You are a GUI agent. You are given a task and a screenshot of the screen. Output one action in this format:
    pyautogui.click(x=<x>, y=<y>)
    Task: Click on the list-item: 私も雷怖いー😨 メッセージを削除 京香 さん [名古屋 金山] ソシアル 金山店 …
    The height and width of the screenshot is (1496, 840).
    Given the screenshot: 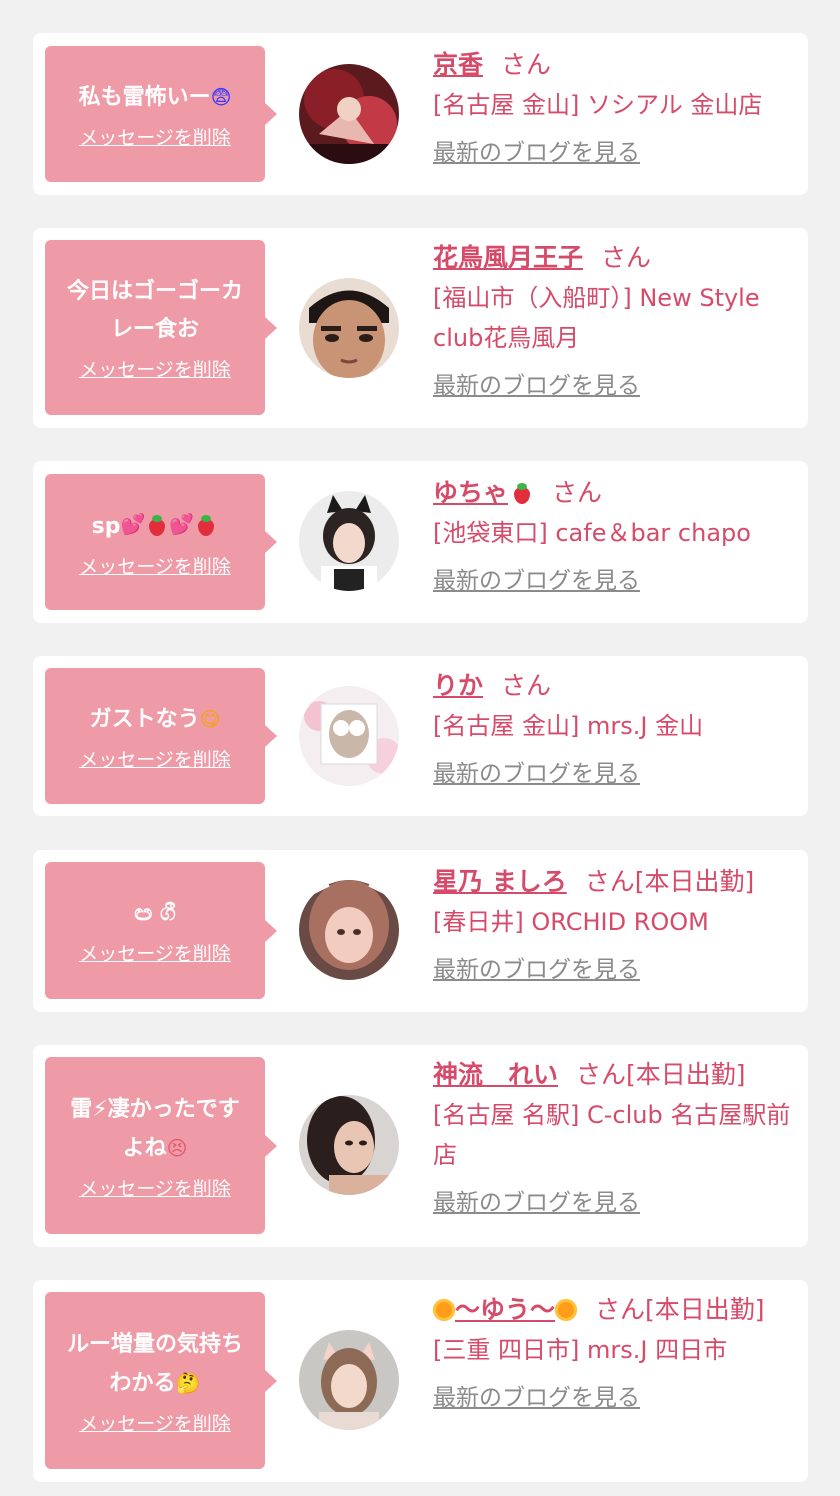 What is the action you would take?
    pyautogui.click(x=420, y=114)
    